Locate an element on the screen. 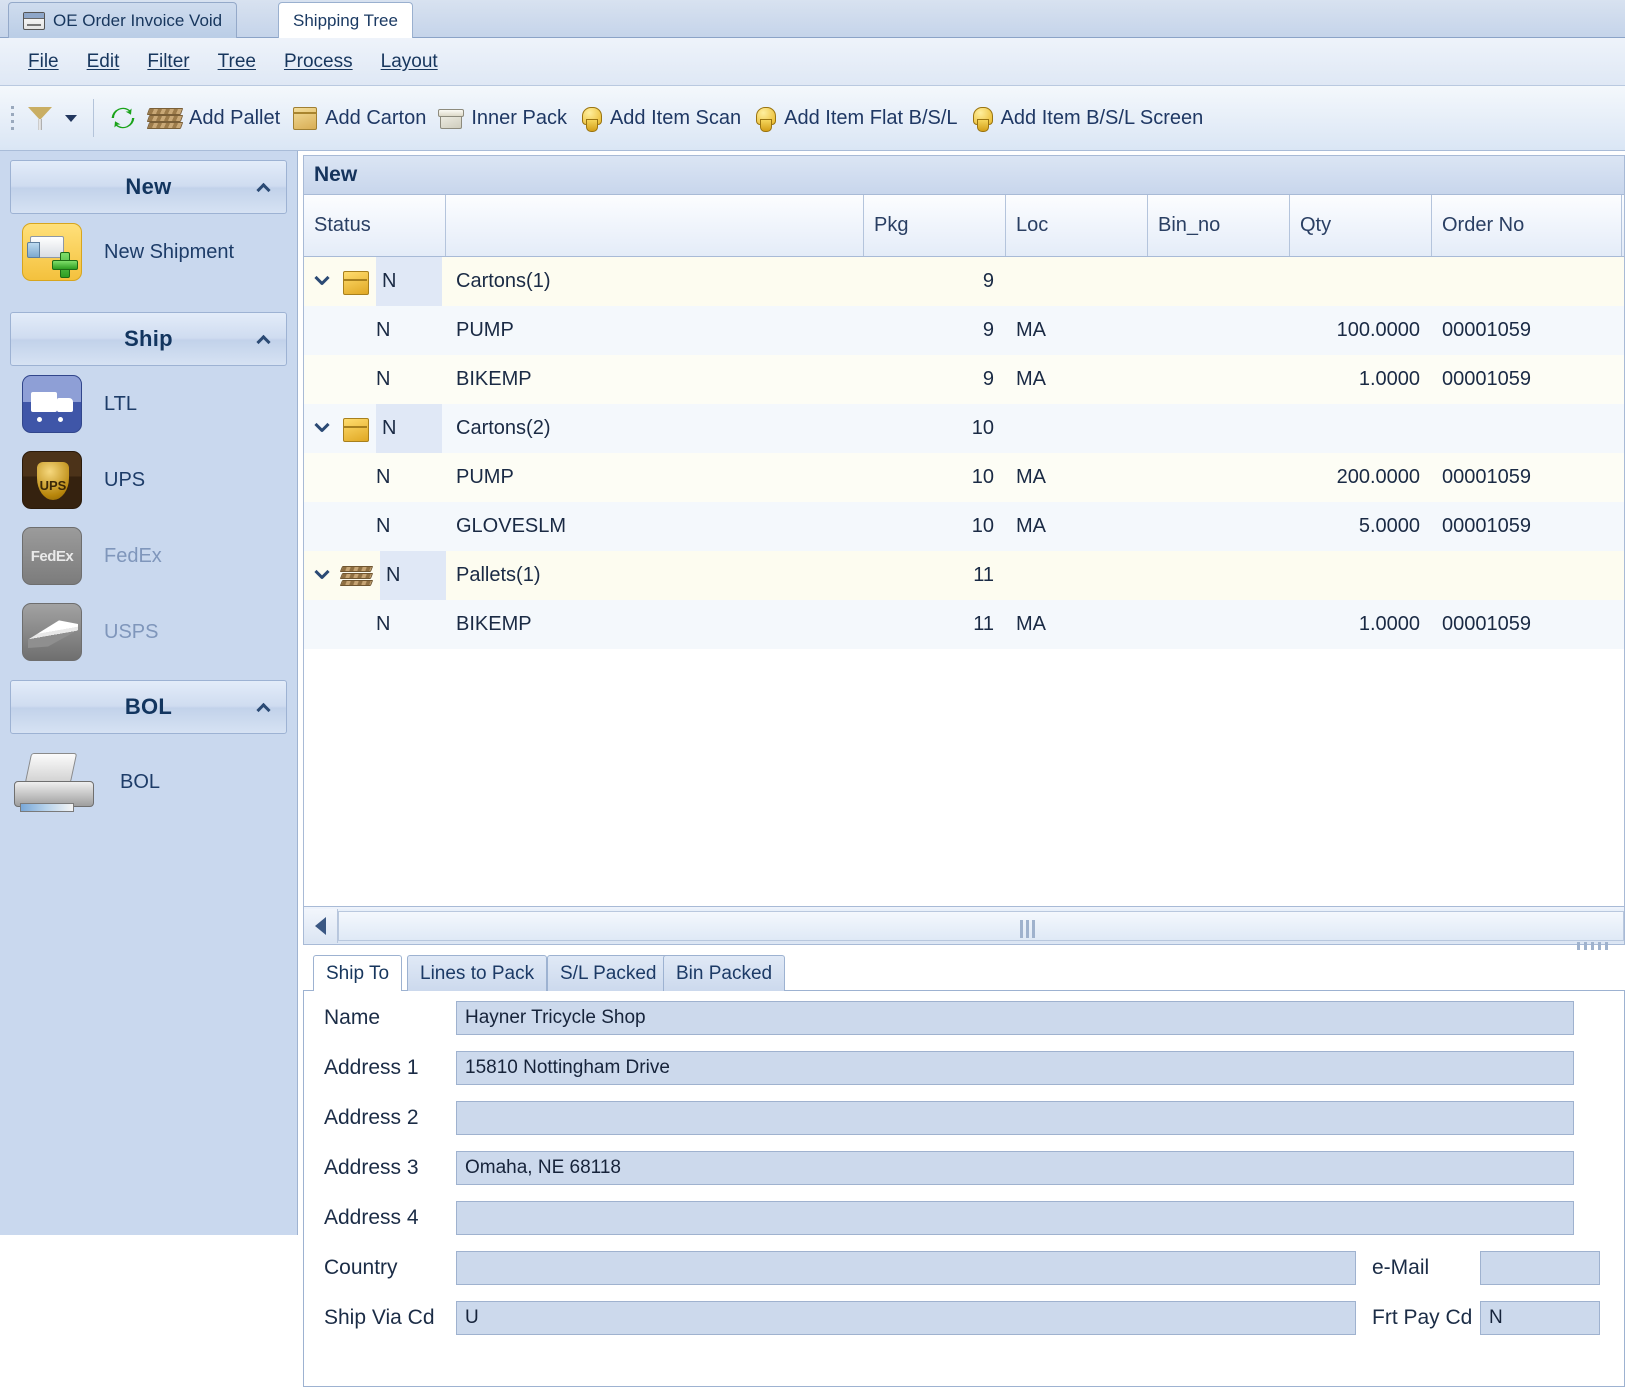 Image resolution: width=1625 pixels, height=1387 pixels. grid-horizontal-scrollbar is located at coordinates (964, 926).